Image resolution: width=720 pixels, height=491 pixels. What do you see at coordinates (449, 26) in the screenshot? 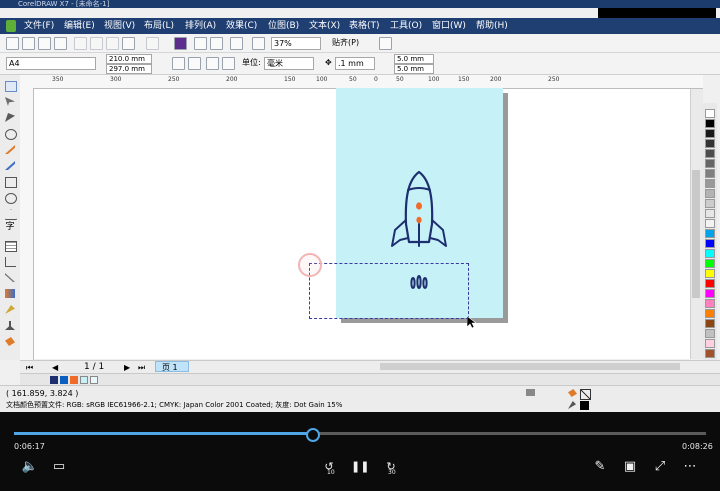
I see `menu-window: 窗口(W)` at bounding box center [449, 26].